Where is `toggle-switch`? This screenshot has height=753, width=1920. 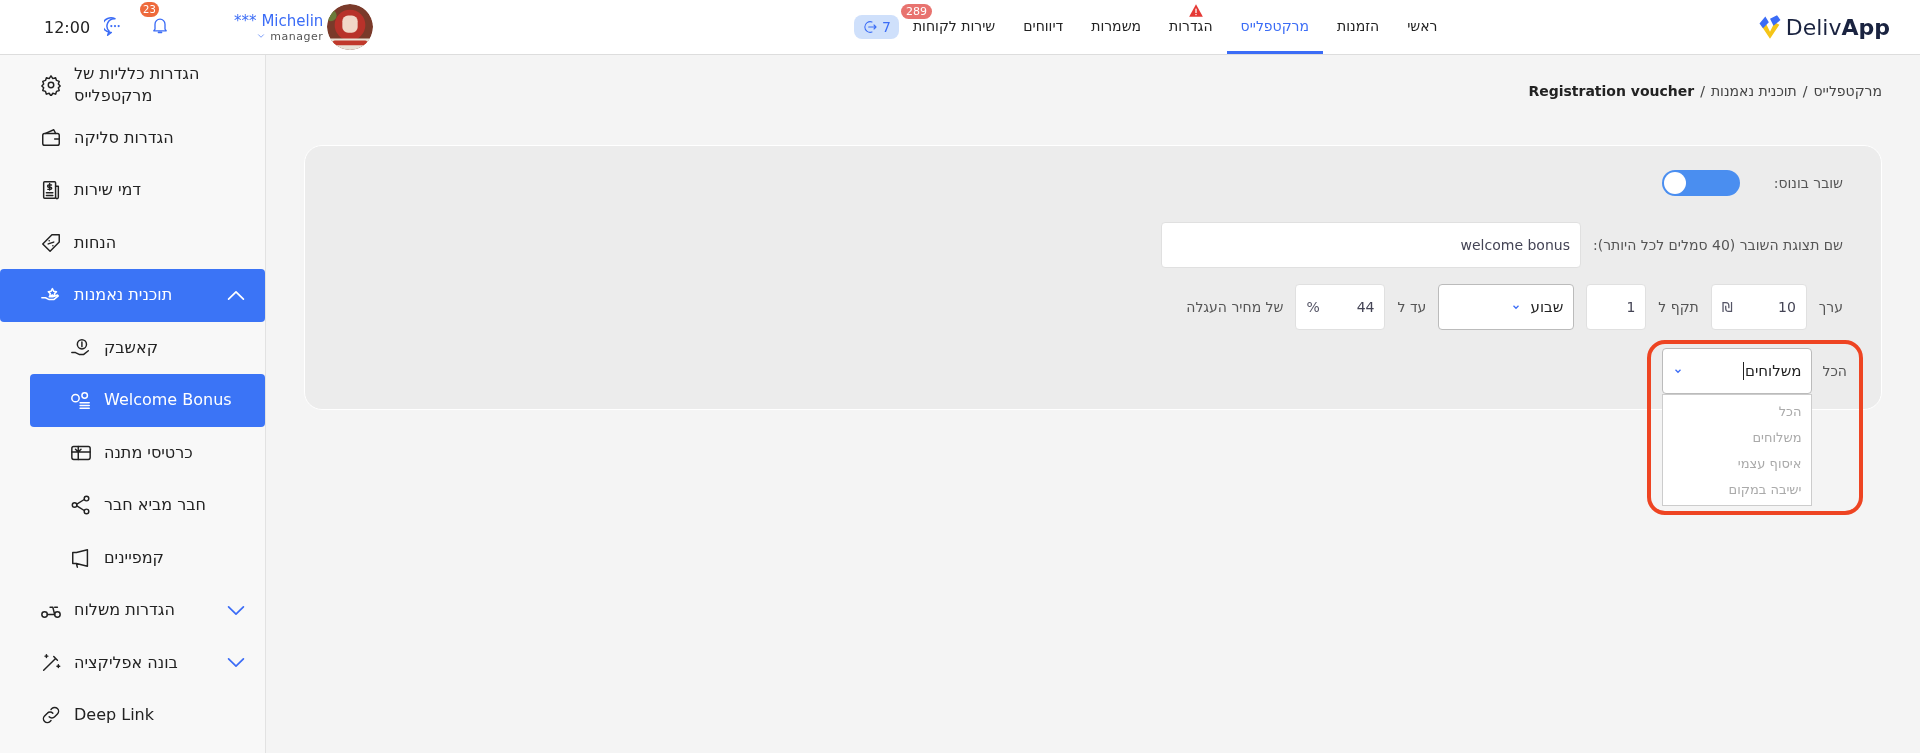 toggle-switch is located at coordinates (1700, 183).